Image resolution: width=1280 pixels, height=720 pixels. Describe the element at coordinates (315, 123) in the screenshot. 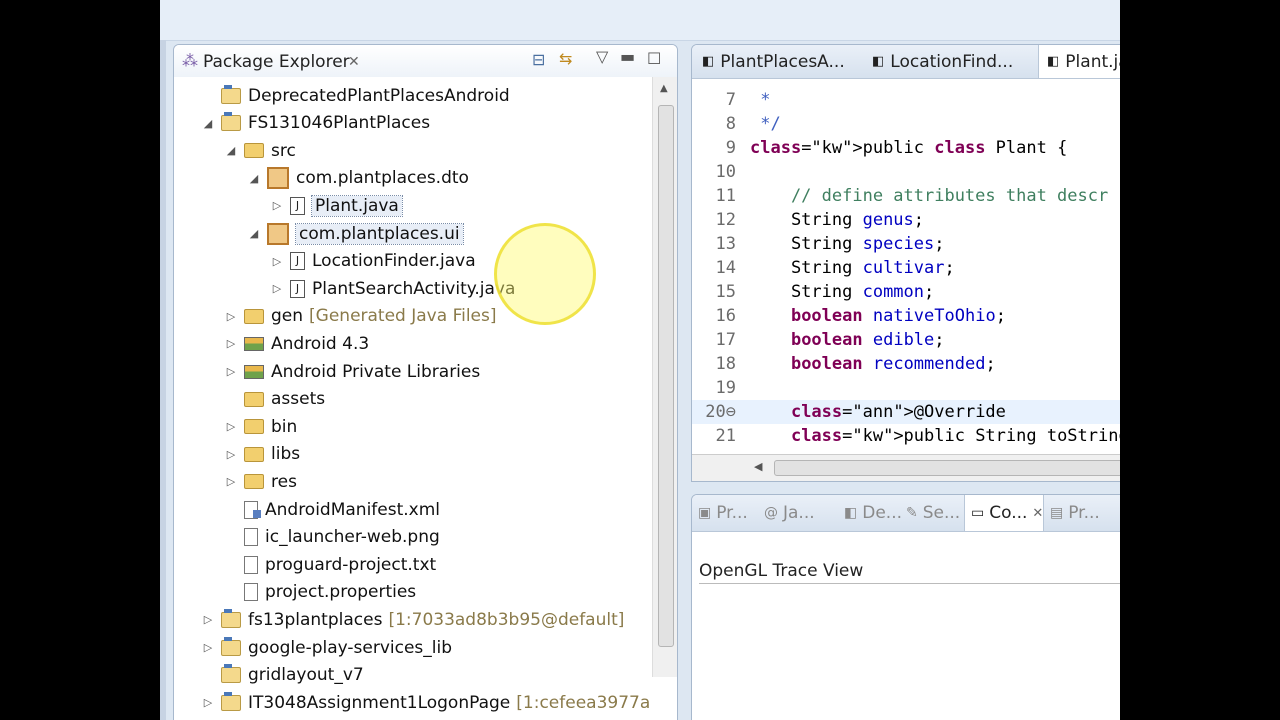

I see `tree-item: ◢ FS131046PlantPlaces` at that location.